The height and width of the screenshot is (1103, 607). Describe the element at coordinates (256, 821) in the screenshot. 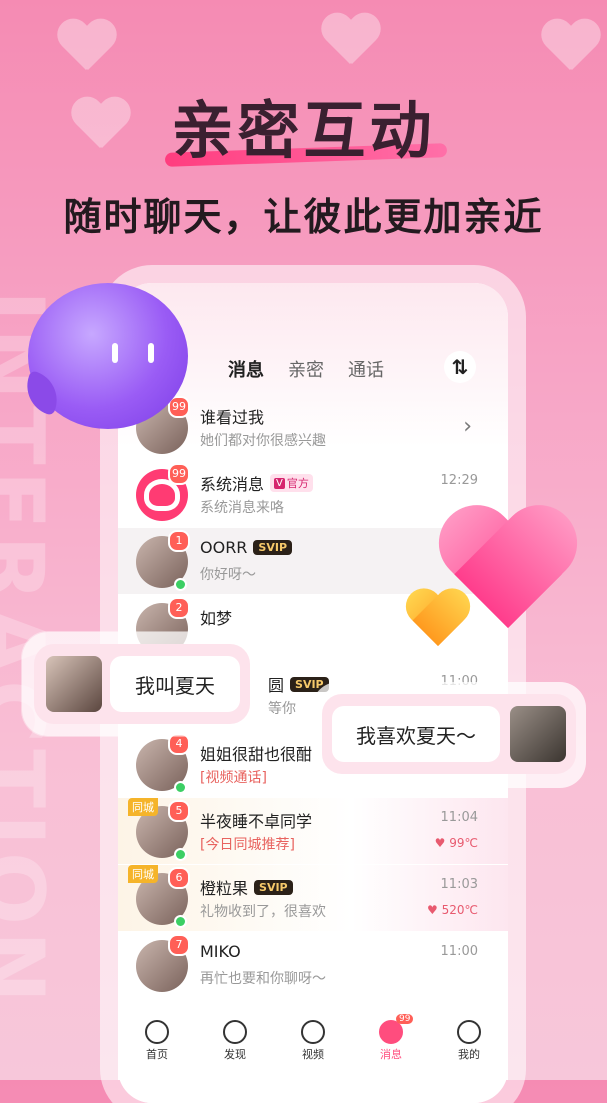

I see `conversation-name: 半夜睡不卓同学` at that location.